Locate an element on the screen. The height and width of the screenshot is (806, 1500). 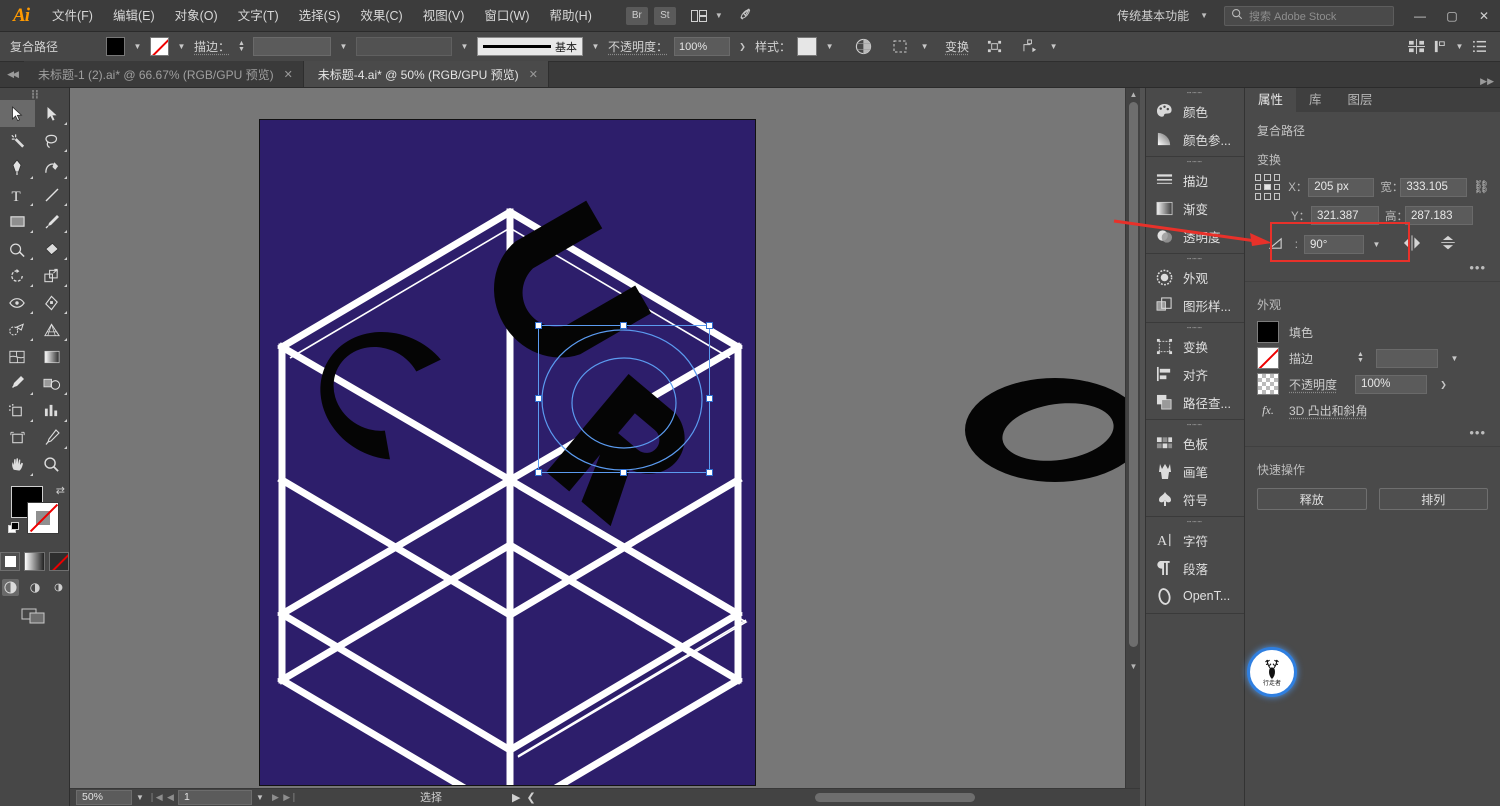
curvature-tool is located at coordinates (52, 167).